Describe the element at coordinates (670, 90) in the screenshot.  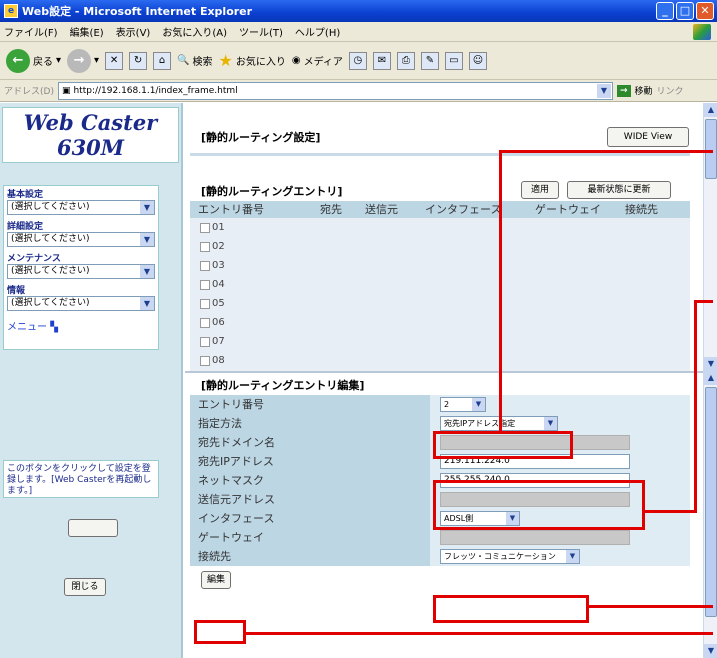
I see `links-label: リンク` at that location.